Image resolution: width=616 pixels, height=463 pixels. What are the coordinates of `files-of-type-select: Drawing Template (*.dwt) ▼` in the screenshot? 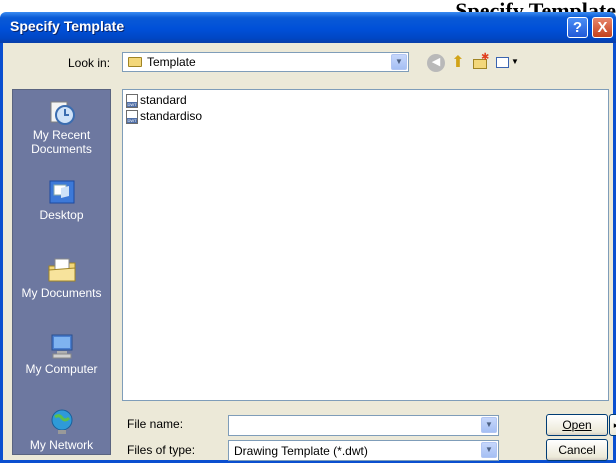 It's located at (363, 450).